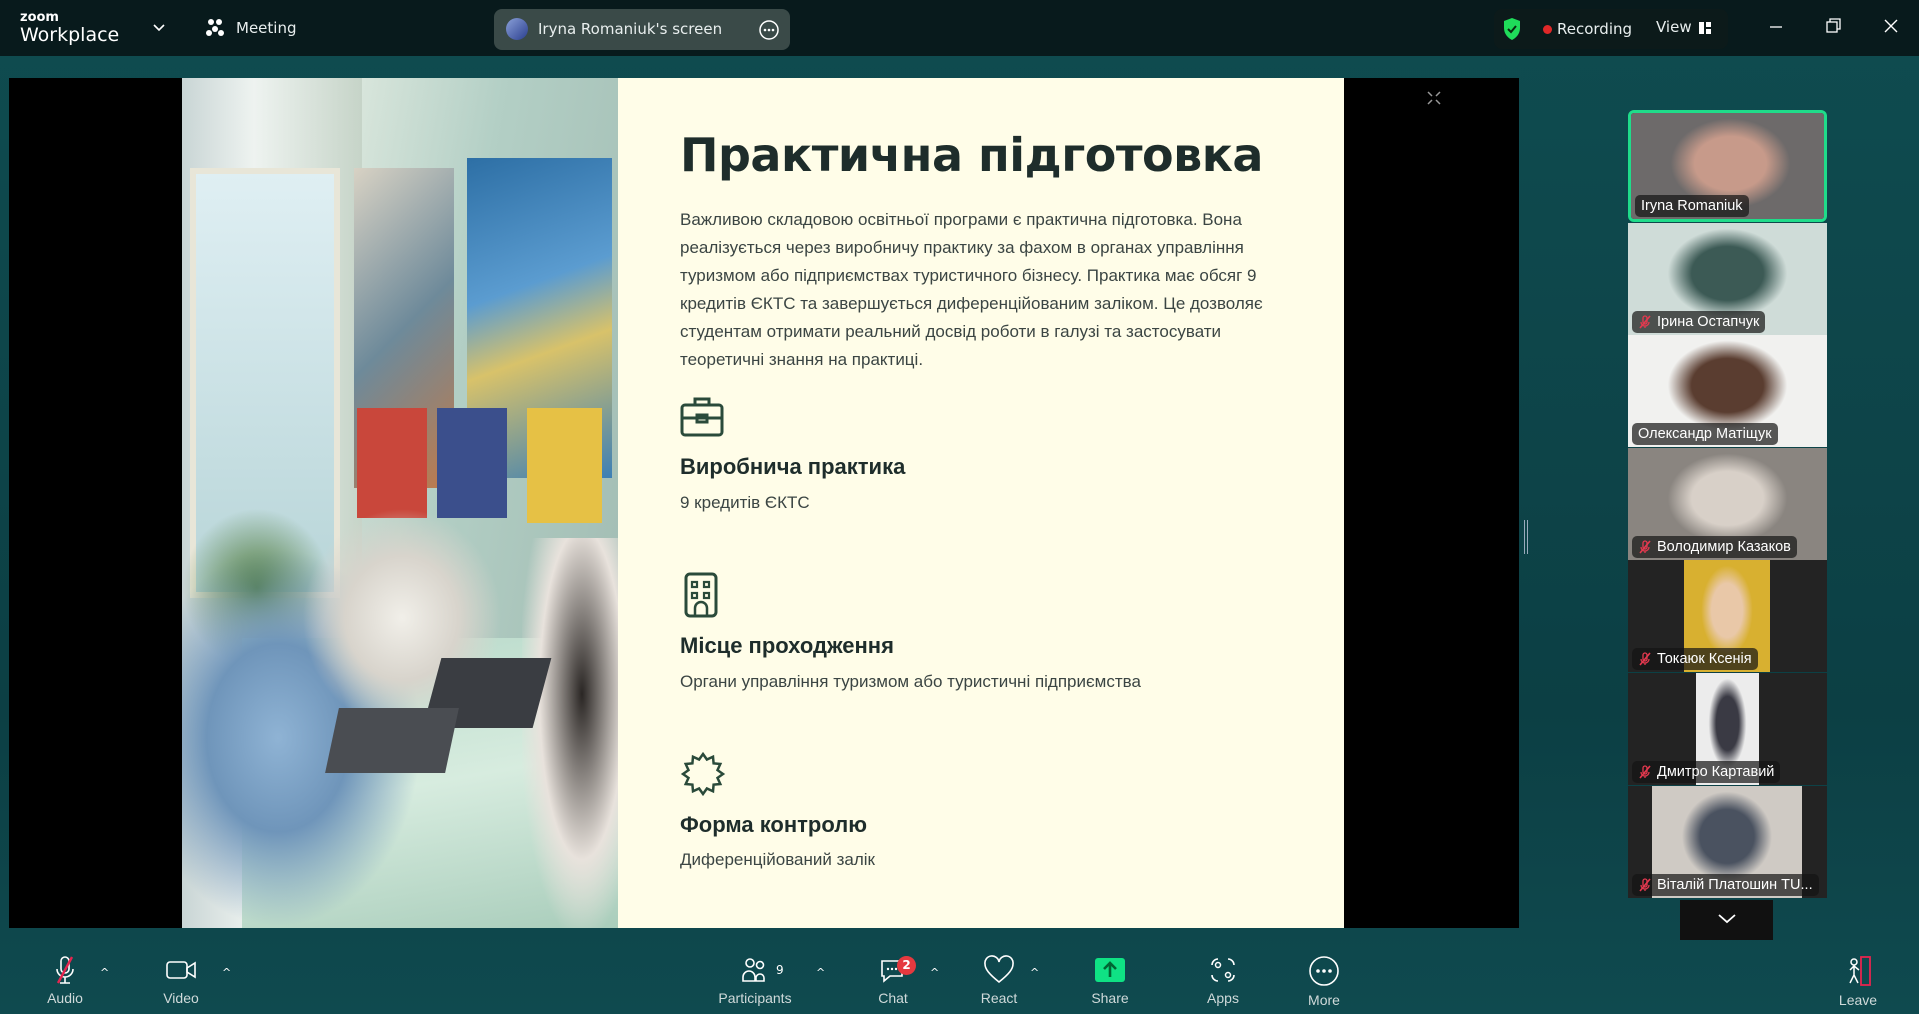 The width and height of the screenshot is (1919, 1014). What do you see at coordinates (1704, 659) in the screenshot?
I see `participant-name: Токаюк Ксенія` at bounding box center [1704, 659].